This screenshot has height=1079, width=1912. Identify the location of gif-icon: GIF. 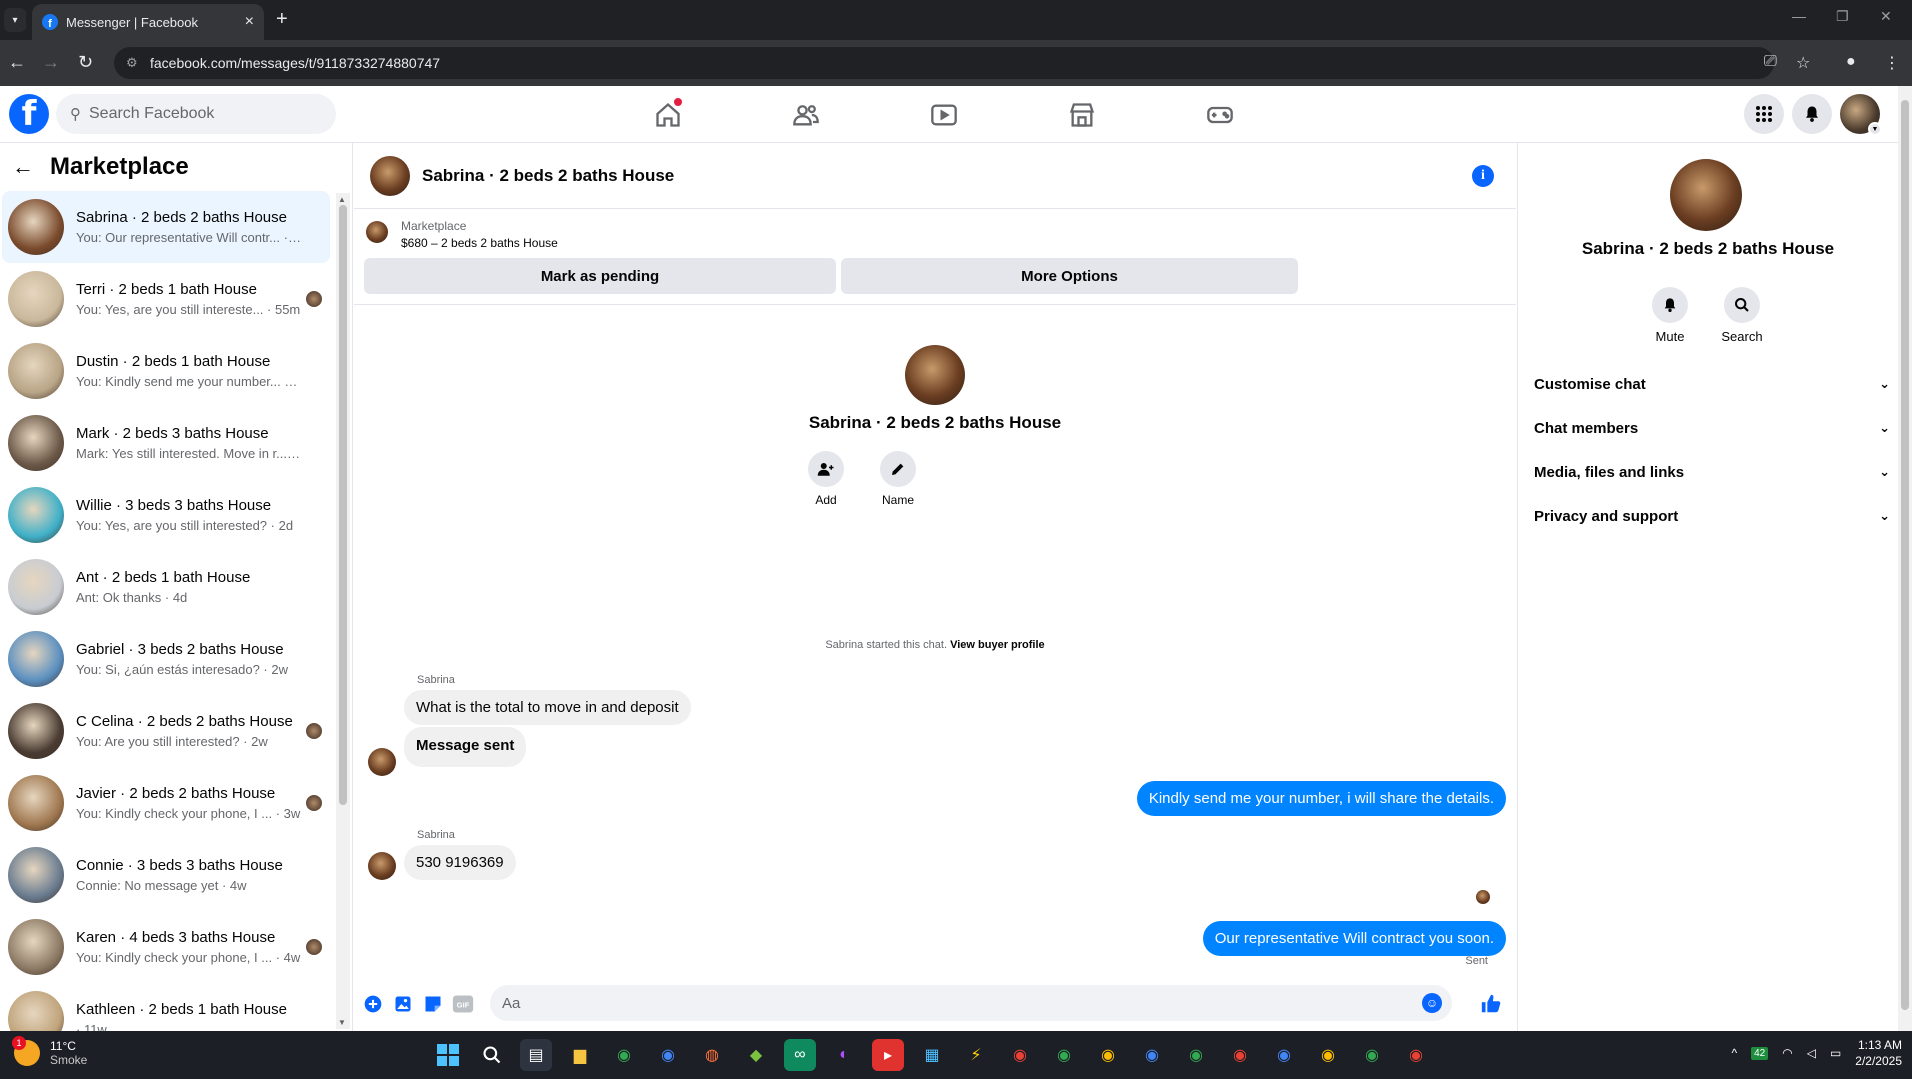
(463, 1004).